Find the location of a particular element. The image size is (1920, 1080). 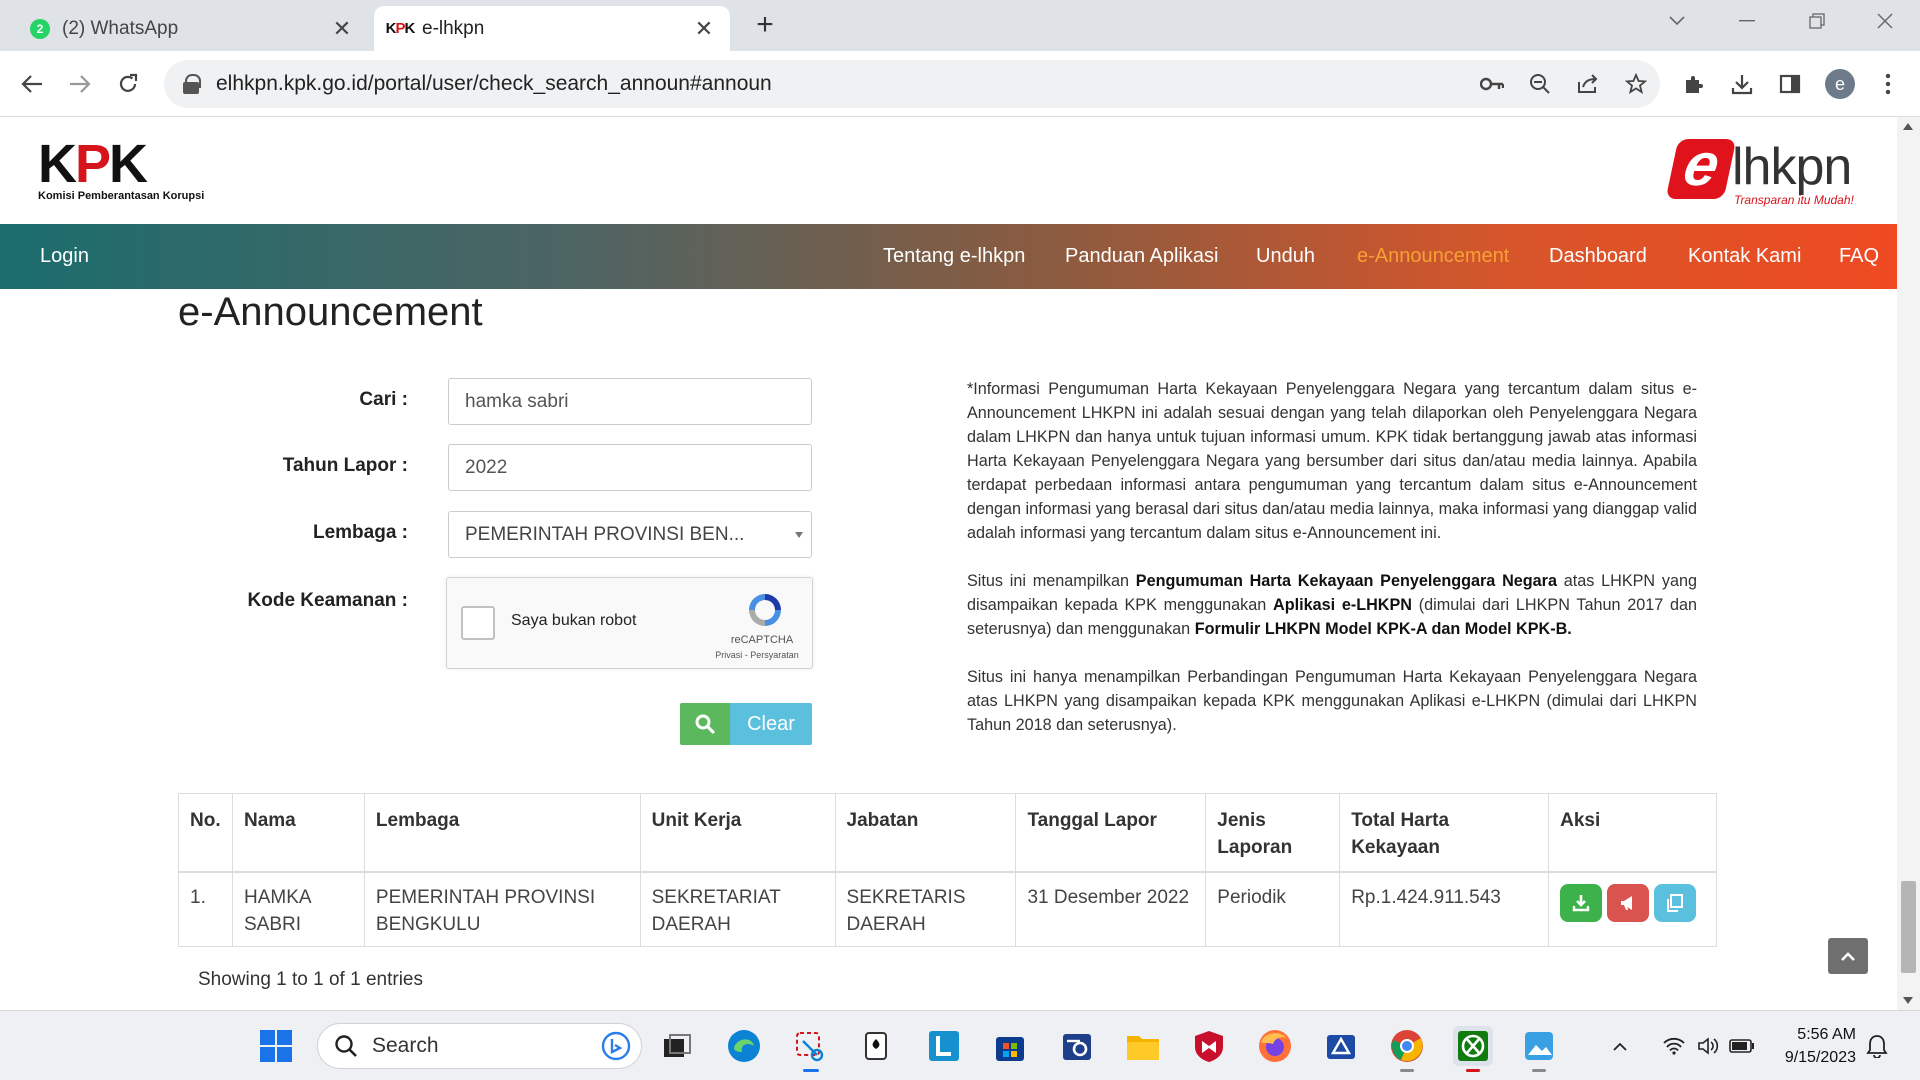

recaptcha-terms-link: Privasi - Persyaratan is located at coordinates (757, 655).